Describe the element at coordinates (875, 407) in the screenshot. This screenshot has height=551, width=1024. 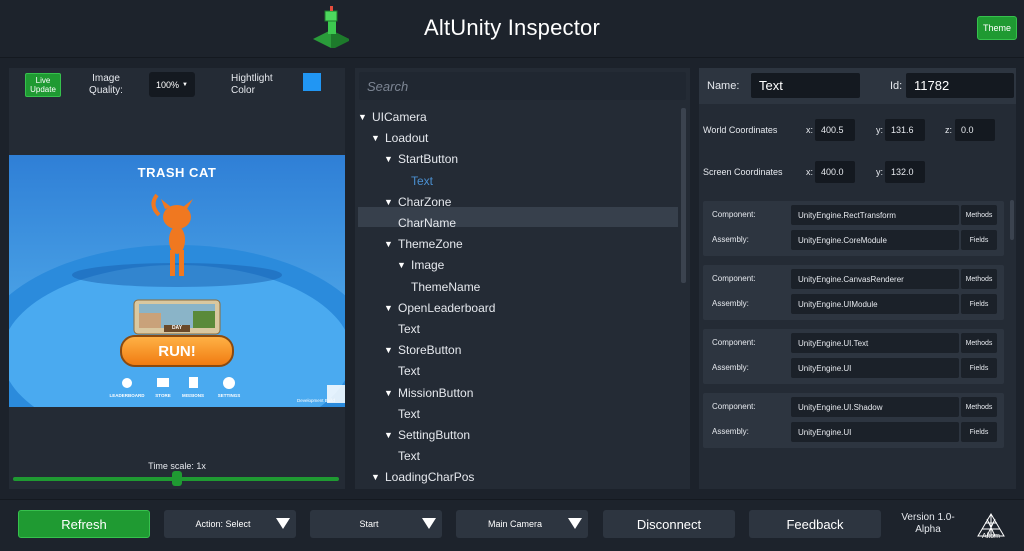
I see `component-name-field: UnityEngine.UI.Shadow` at that location.